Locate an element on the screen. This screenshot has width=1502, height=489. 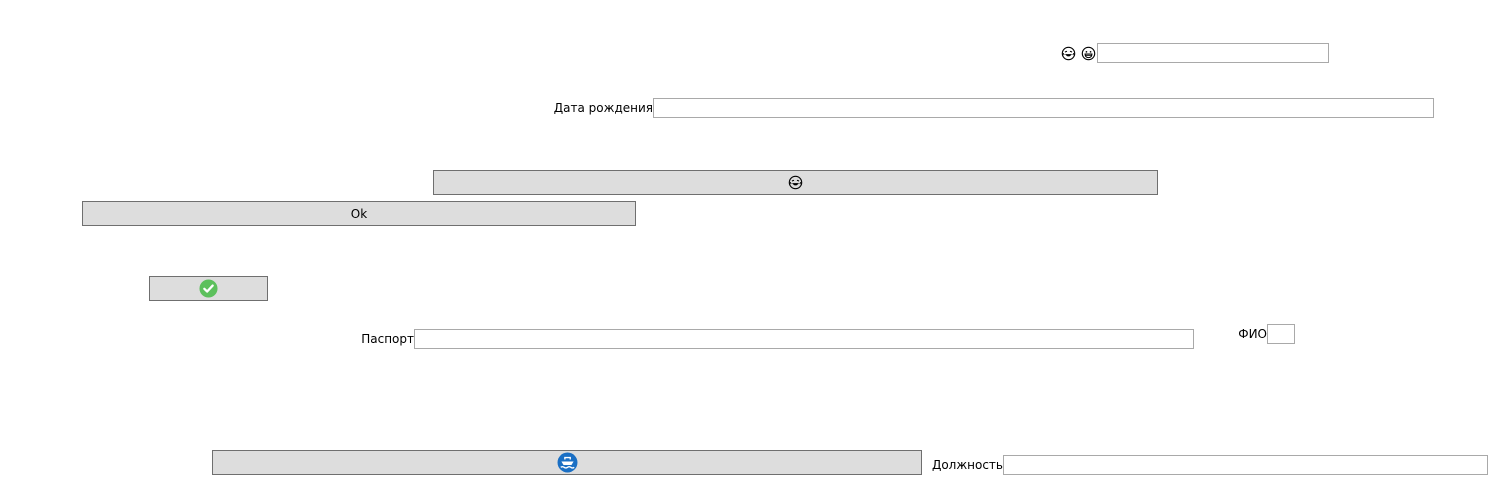
ok-button-label: Ok is located at coordinates (359, 213).